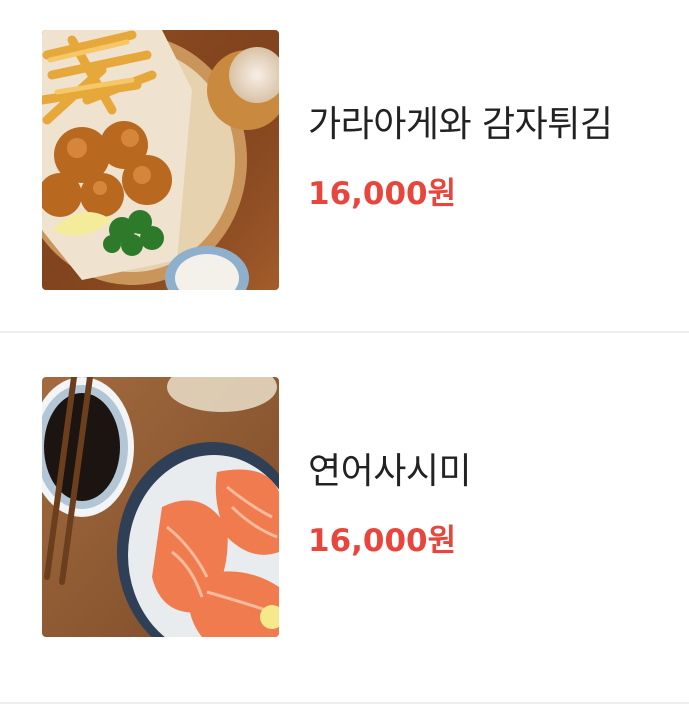 The width and height of the screenshot is (689, 705). Describe the element at coordinates (460, 124) in the screenshot. I see `menu-item-name: 가라아게와 감자튀김` at that location.